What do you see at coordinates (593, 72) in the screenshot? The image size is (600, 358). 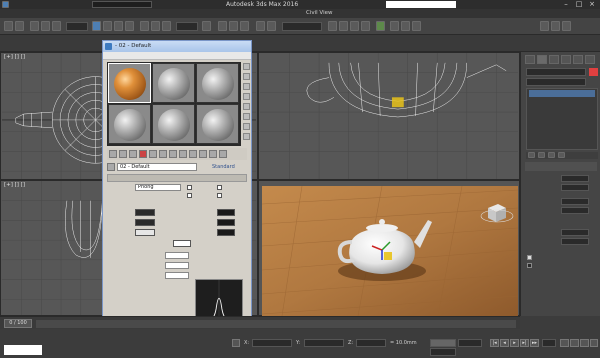 I see `object-color-swatch` at bounding box center [593, 72].